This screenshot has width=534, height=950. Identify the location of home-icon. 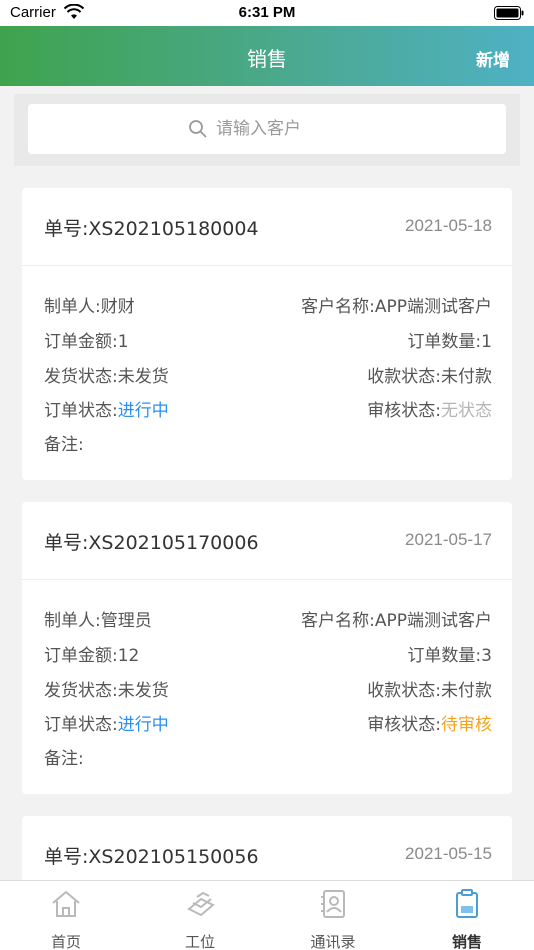
(66, 903).